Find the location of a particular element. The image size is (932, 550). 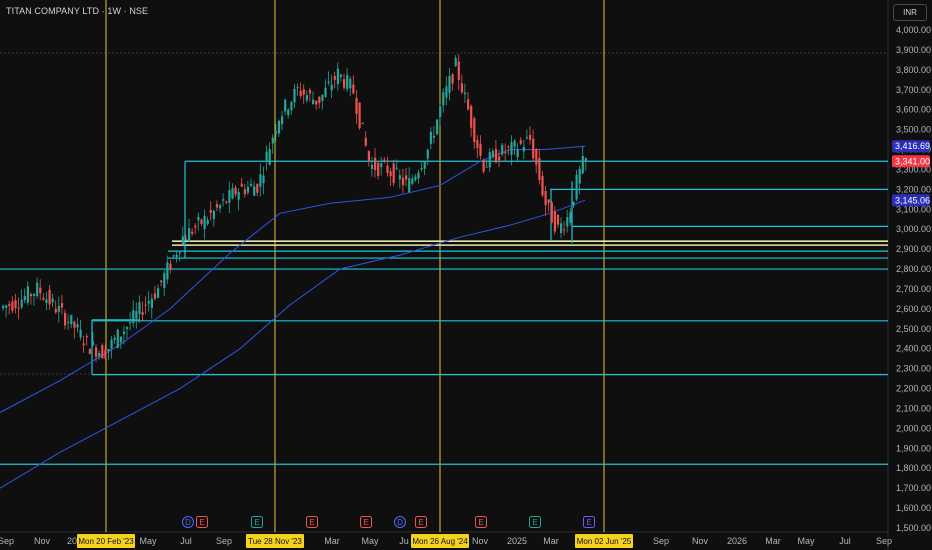

price-tick-label: 1,500.00 is located at coordinates (913, 528).